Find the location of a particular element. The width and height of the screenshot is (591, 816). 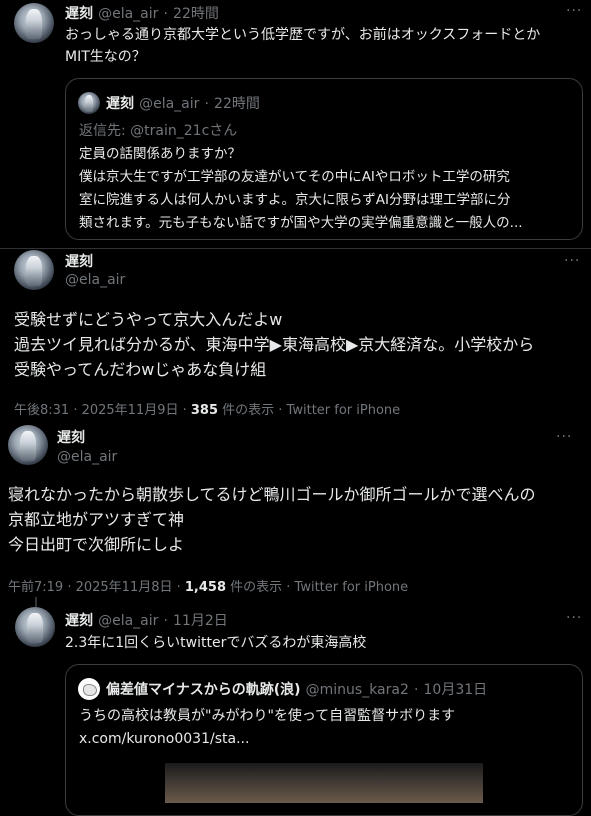

timestamp: 22時間 is located at coordinates (196, 14).